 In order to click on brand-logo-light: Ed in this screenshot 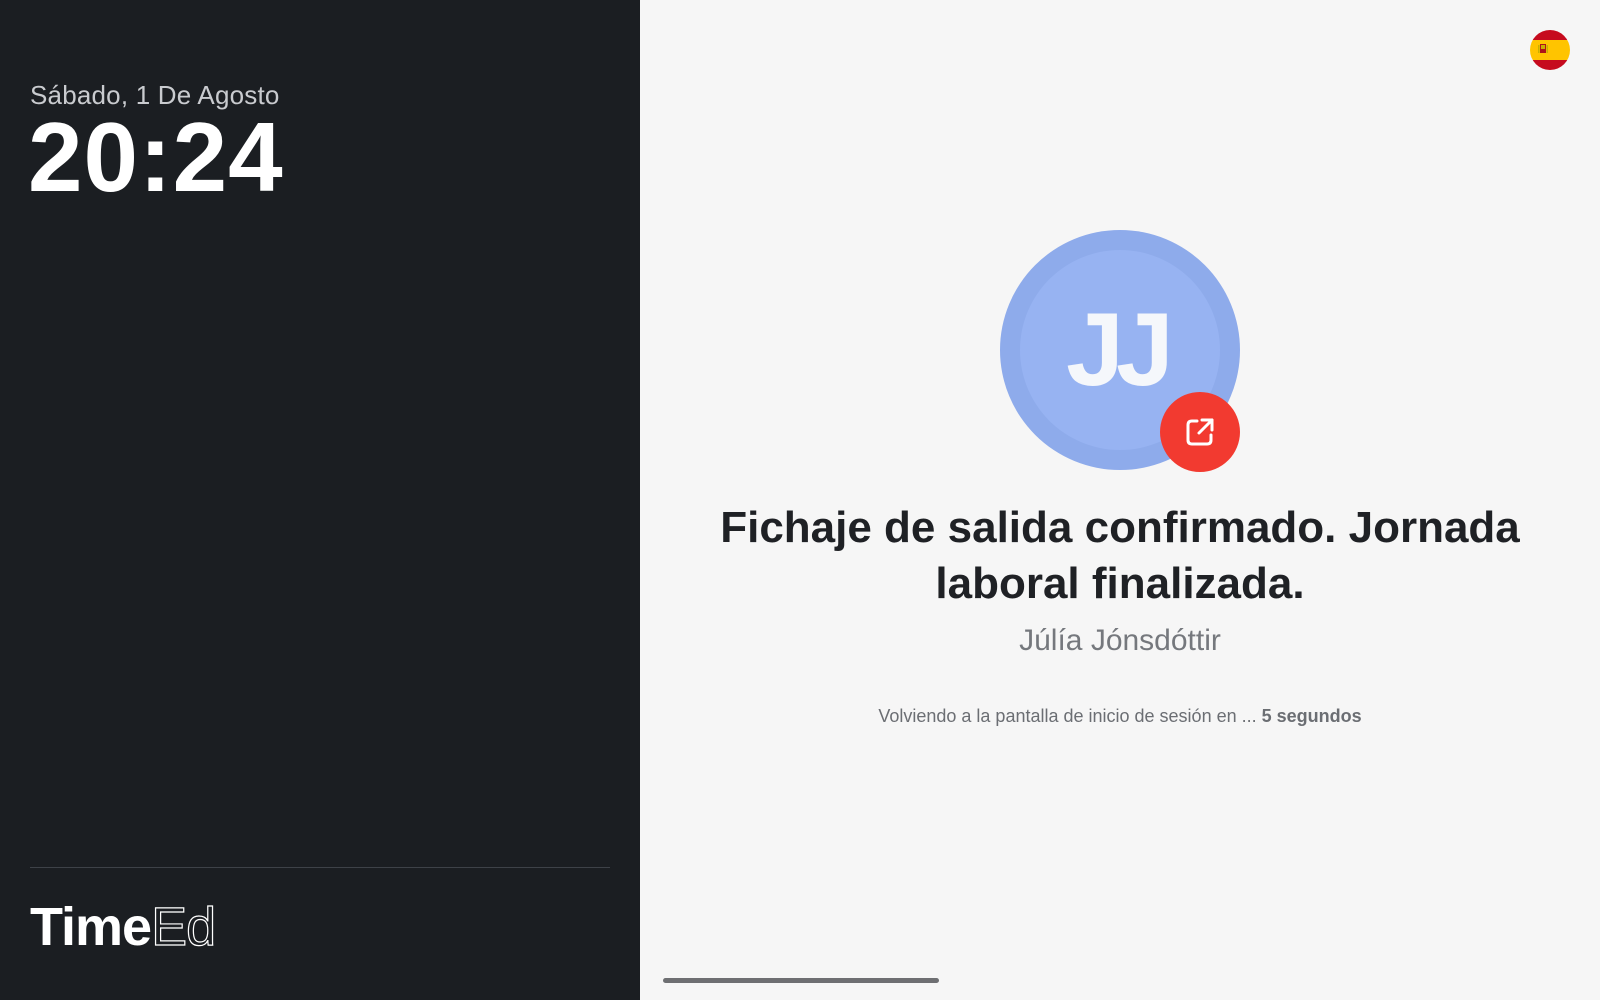, I will do `click(183, 927)`.